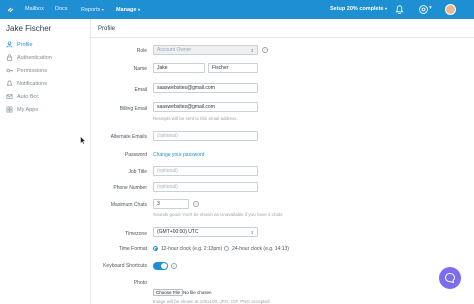  I want to click on sidebar-item-label: Authentication, so click(34, 58).